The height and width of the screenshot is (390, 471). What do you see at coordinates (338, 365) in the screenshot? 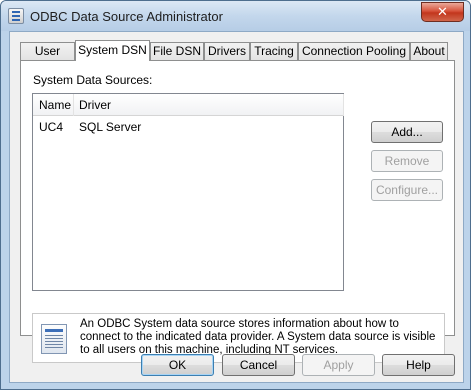
I see `apply-button: Apply` at bounding box center [338, 365].